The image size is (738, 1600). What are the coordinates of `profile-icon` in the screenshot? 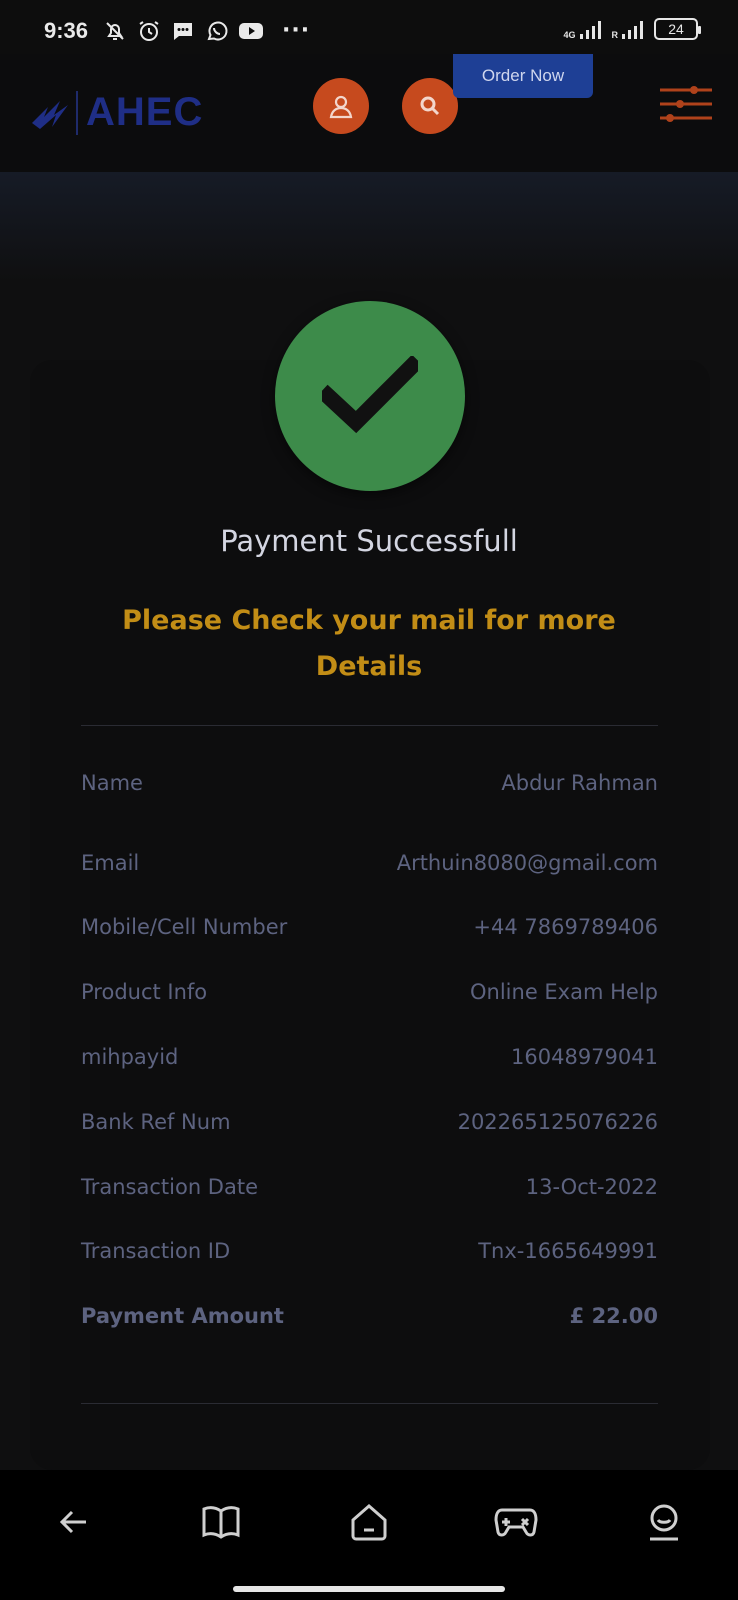 It's located at (664, 1522).